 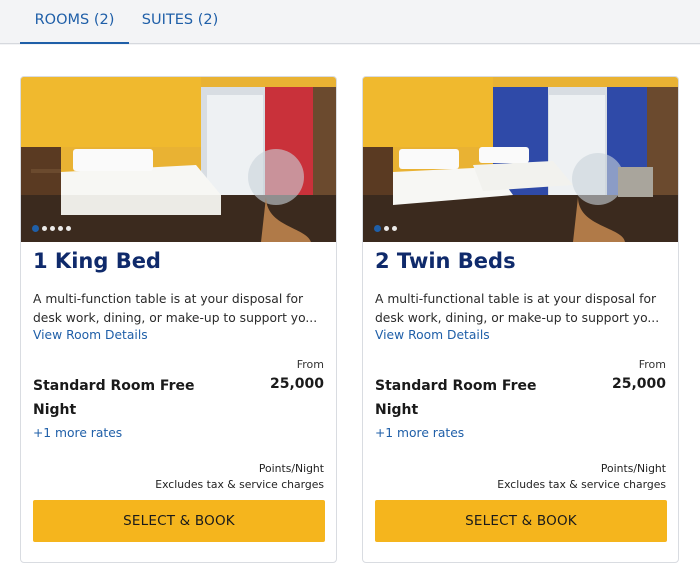 What do you see at coordinates (350, 22) in the screenshot?
I see `room-type-tabs: ROOMS (2) SUITES (2)` at bounding box center [350, 22].